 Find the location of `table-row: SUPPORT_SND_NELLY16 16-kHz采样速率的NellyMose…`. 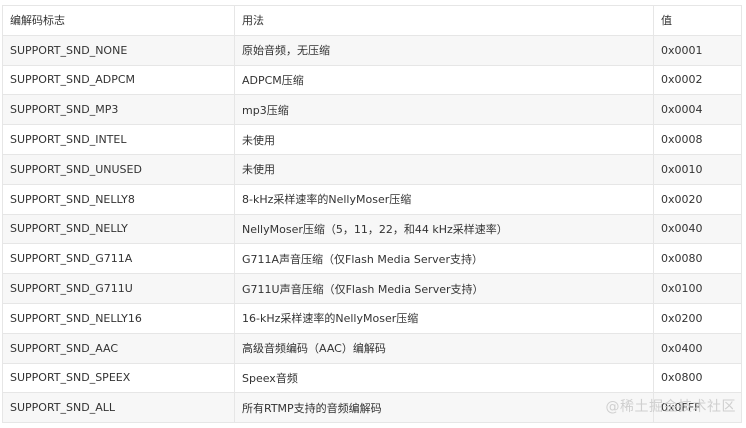

table-row: SUPPORT_SND_NELLY16 16-kHz采样速率的NellyMose… is located at coordinates (372, 318).